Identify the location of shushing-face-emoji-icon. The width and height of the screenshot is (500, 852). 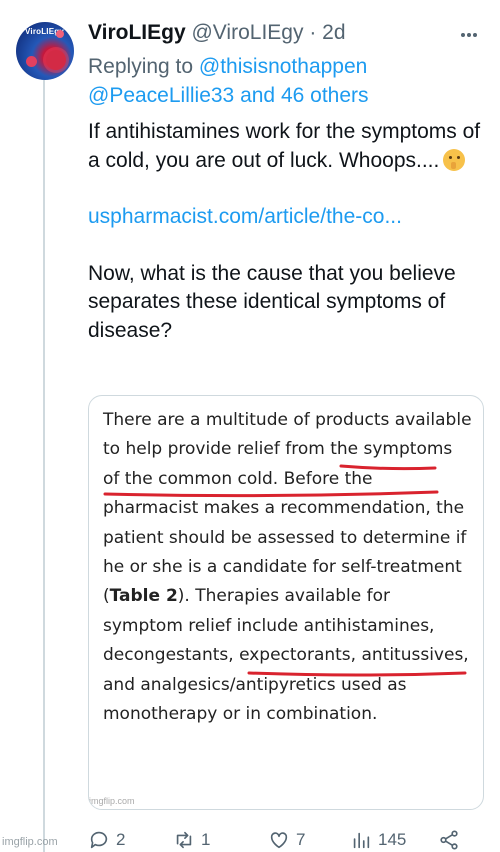
(454, 159).